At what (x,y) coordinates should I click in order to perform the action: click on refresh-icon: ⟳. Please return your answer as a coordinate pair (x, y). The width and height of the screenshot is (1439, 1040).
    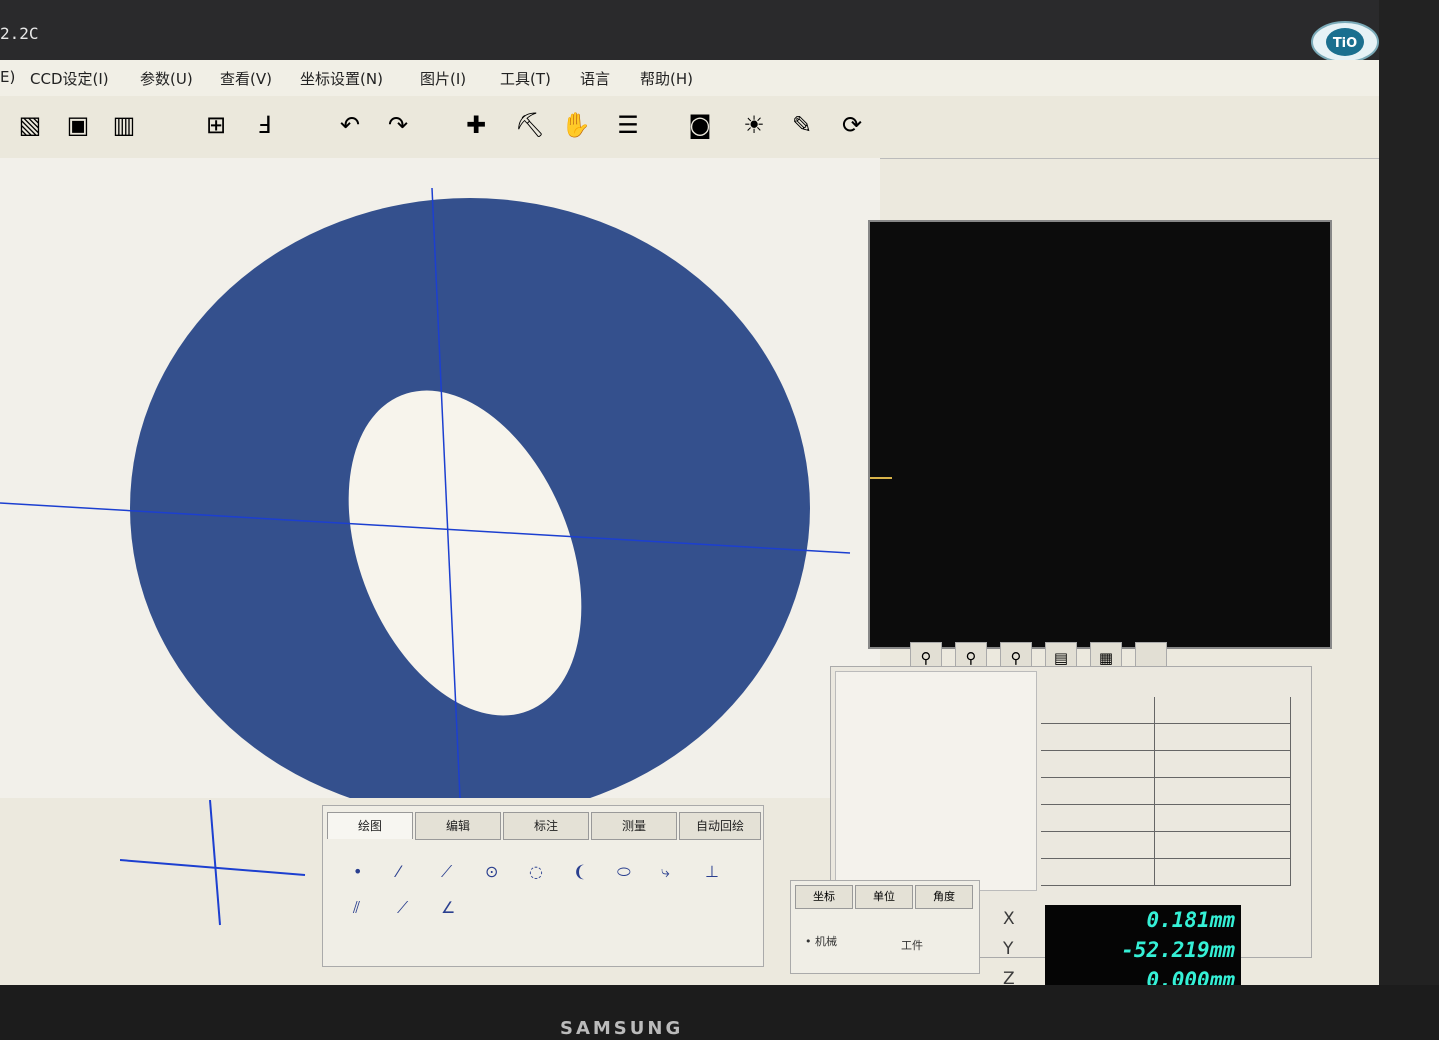
    Looking at the image, I should click on (852, 125).